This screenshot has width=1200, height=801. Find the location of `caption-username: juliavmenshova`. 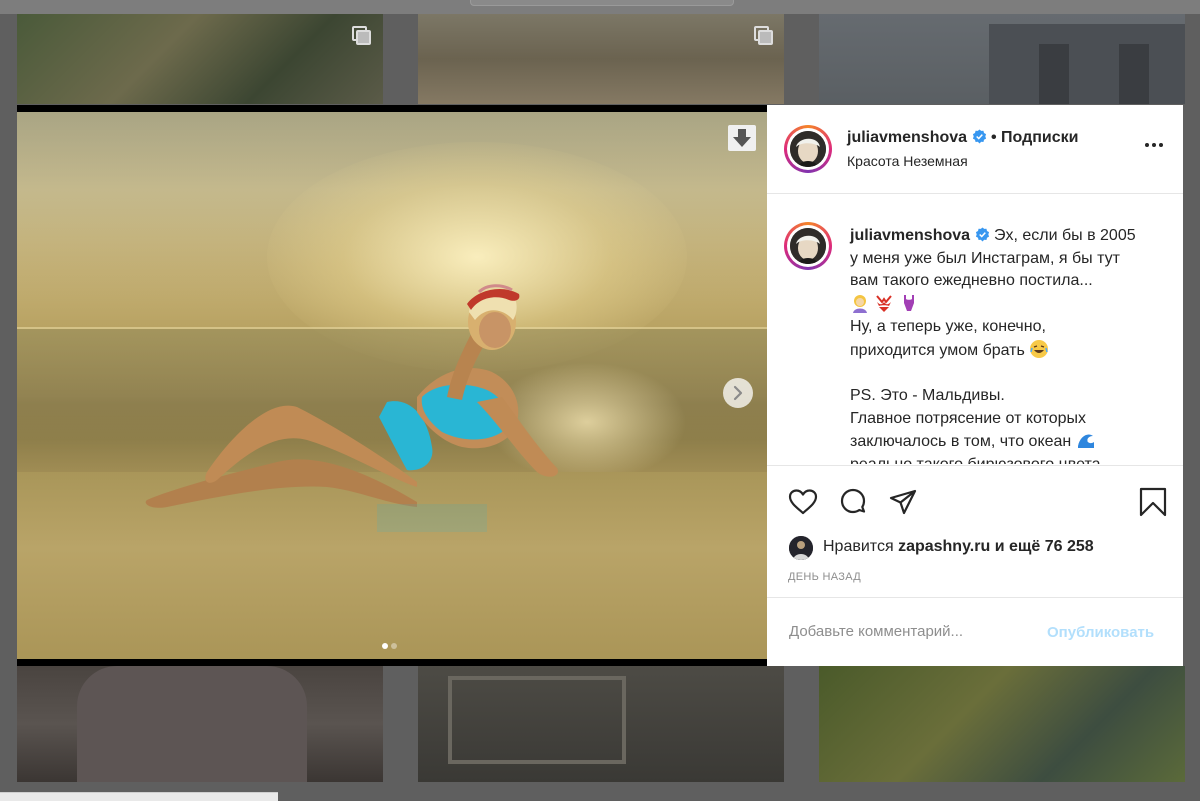

caption-username: juliavmenshova is located at coordinates (910, 235).